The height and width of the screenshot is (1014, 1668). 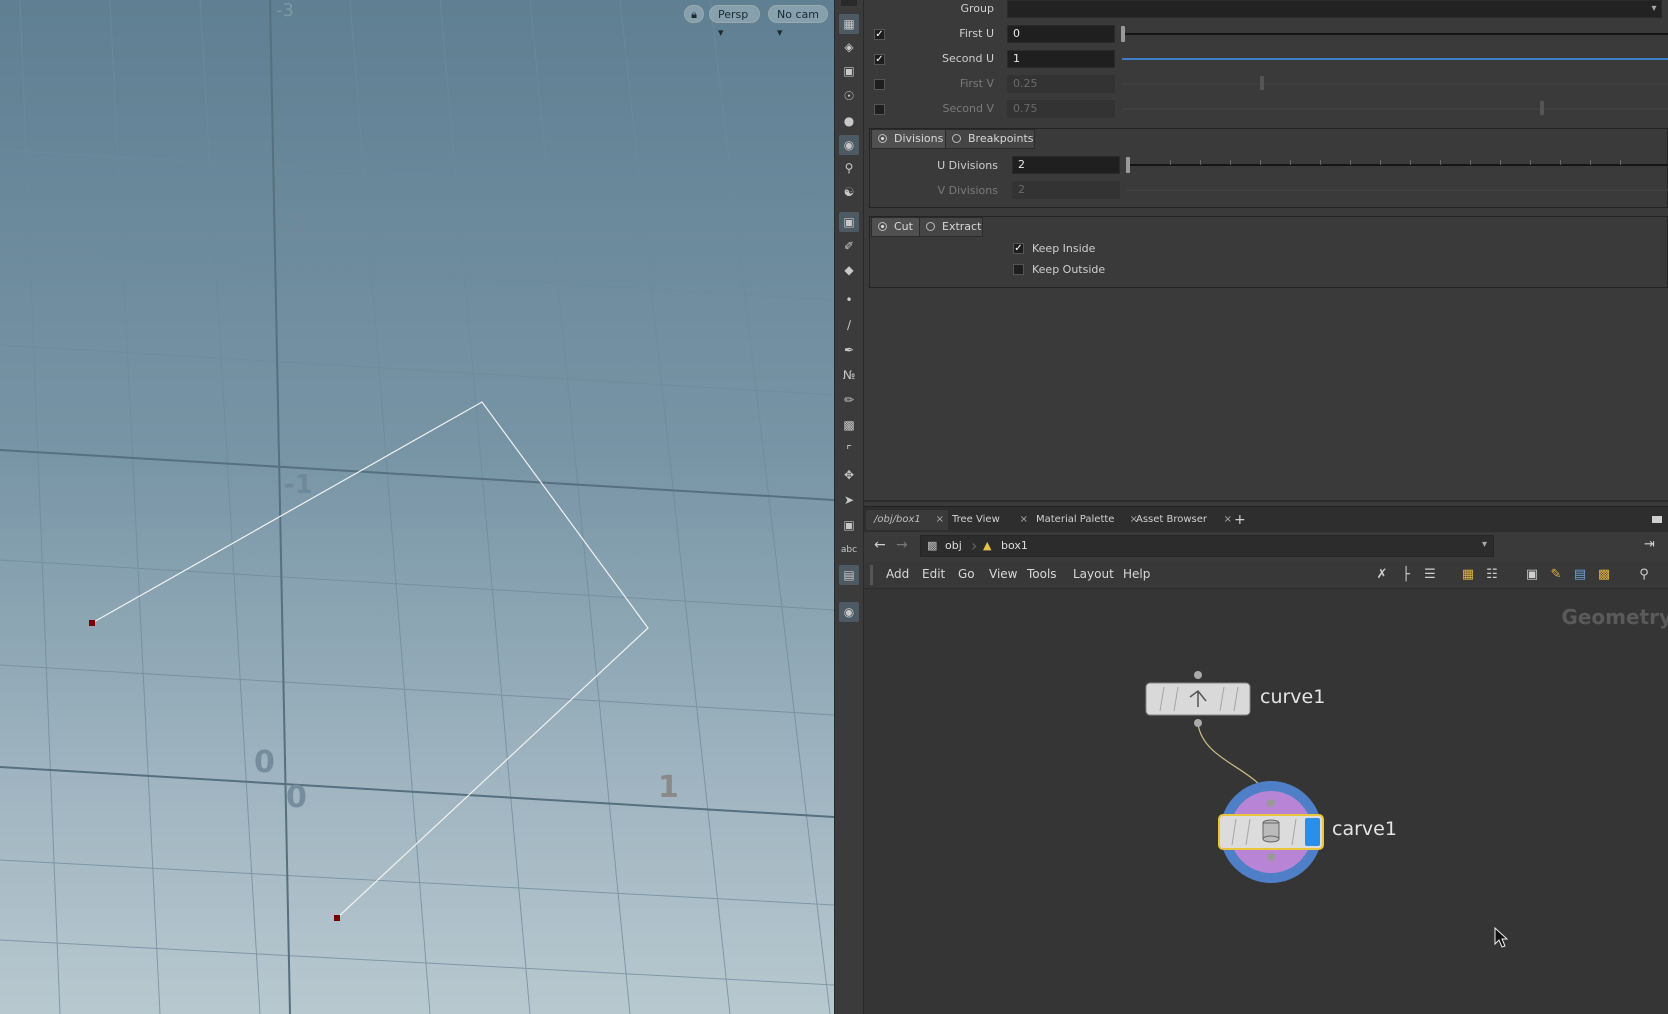 I want to click on second-u-field: 1, so click(x=1061, y=59).